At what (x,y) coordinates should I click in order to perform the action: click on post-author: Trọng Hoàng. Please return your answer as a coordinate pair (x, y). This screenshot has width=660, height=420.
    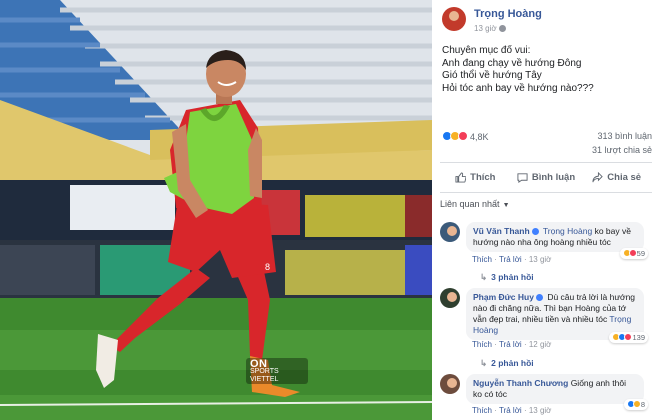
    Looking at the image, I should click on (508, 14).